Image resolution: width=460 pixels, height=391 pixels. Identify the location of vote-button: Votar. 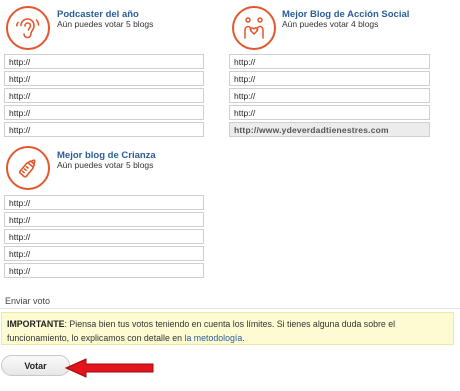
(35, 365).